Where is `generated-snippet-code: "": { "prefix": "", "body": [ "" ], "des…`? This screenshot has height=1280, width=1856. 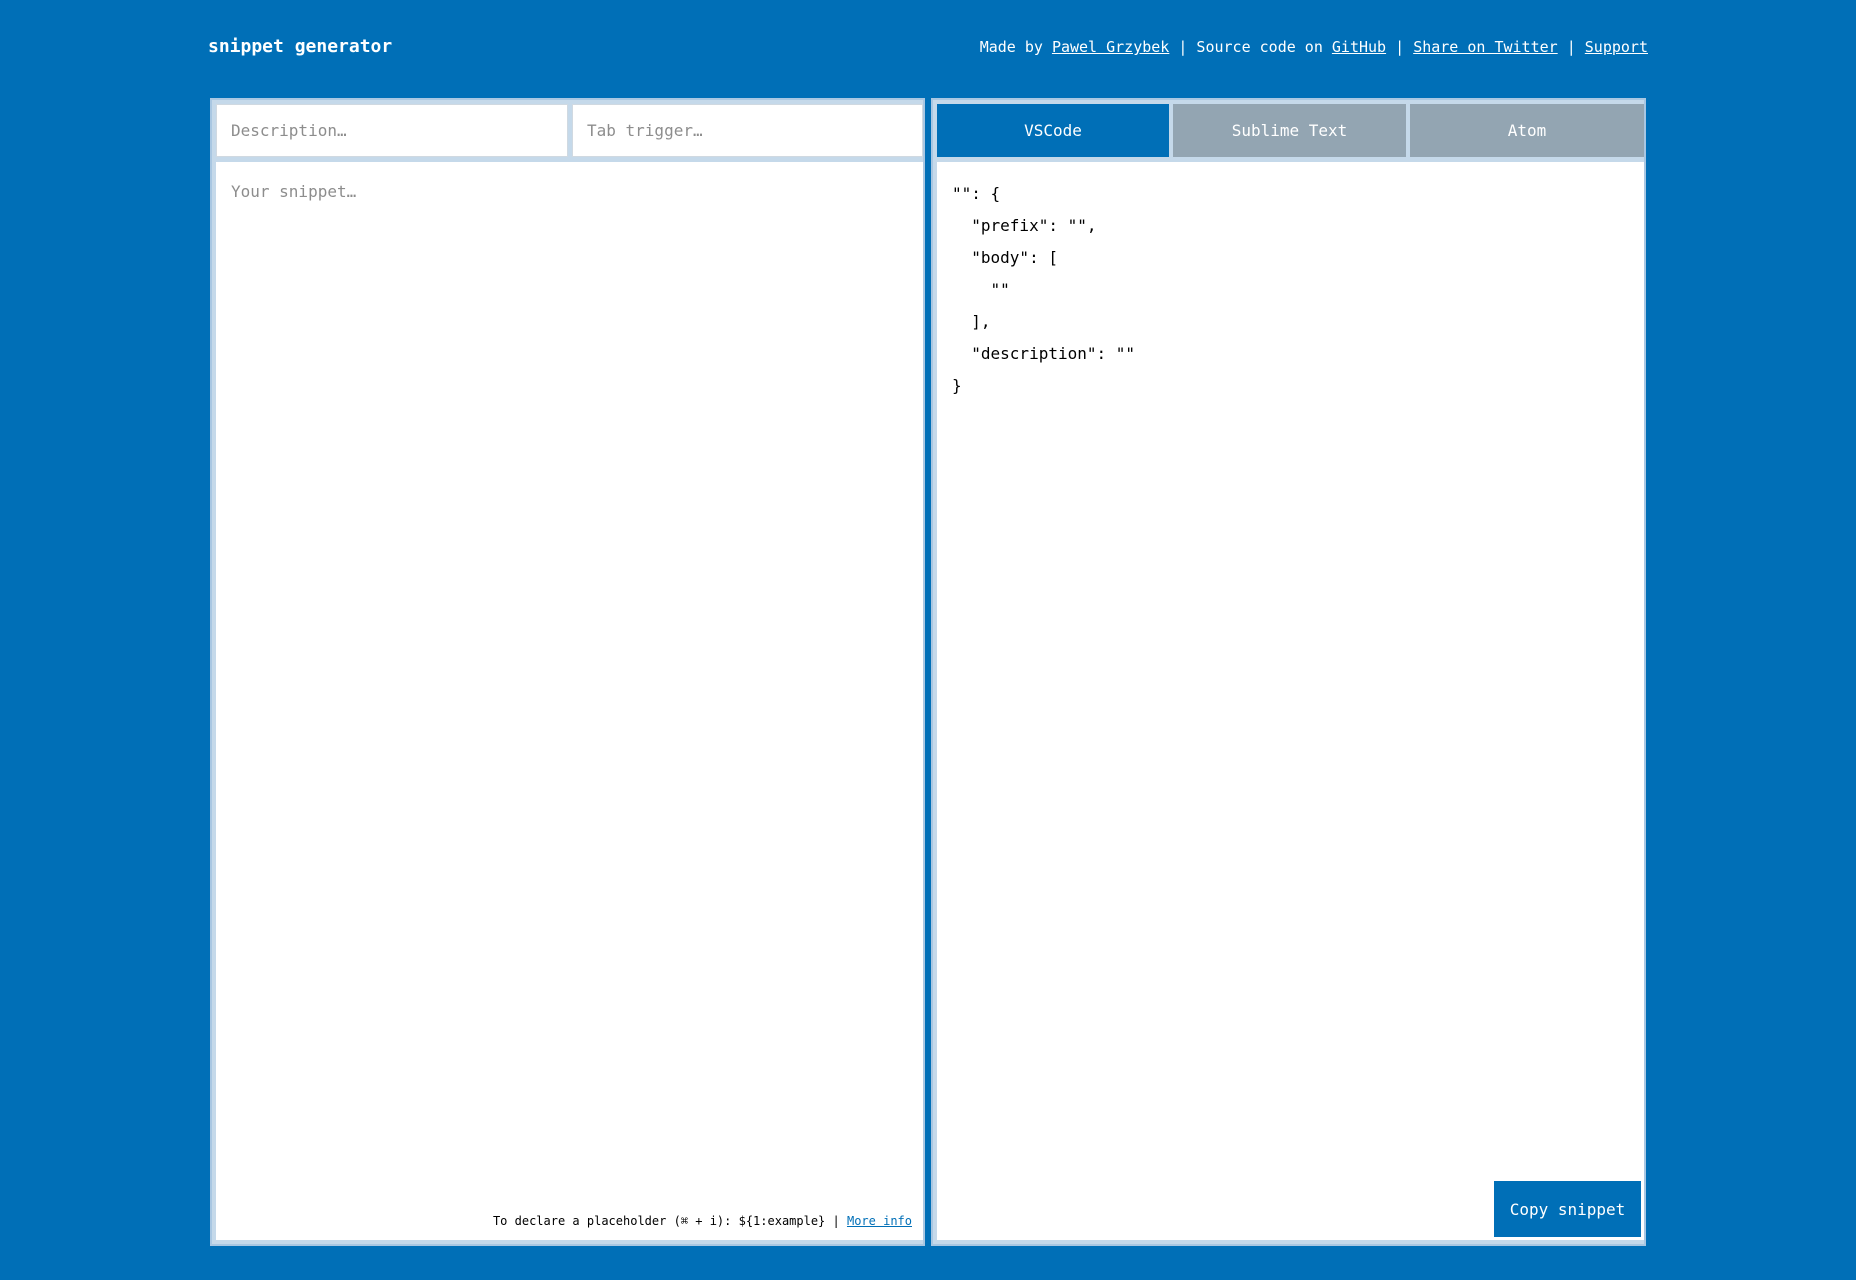
generated-snippet-code: "": { "prefix": "", "body": [ "" ], "des… is located at coordinates (1044, 289).